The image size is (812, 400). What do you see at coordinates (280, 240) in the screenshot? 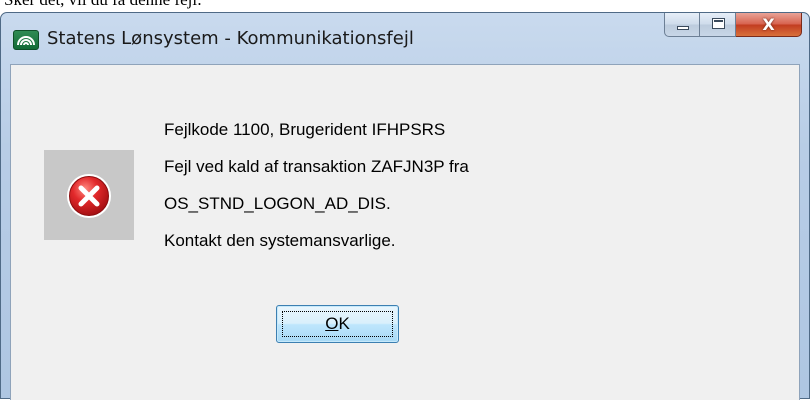
I see `message-line-4: Kontakt den systemansvarlige.` at bounding box center [280, 240].